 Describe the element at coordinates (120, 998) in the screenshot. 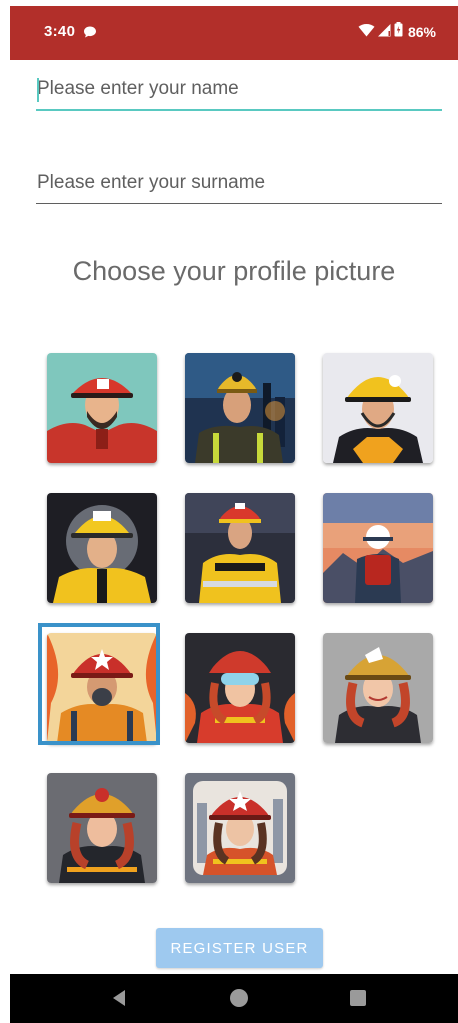

I see `back-icon` at that location.